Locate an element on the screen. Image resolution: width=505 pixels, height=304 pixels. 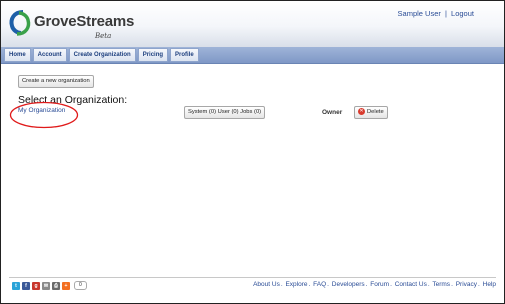
social-share-bar: t f g ✉ ⎙ + 0 is located at coordinates (49, 285).